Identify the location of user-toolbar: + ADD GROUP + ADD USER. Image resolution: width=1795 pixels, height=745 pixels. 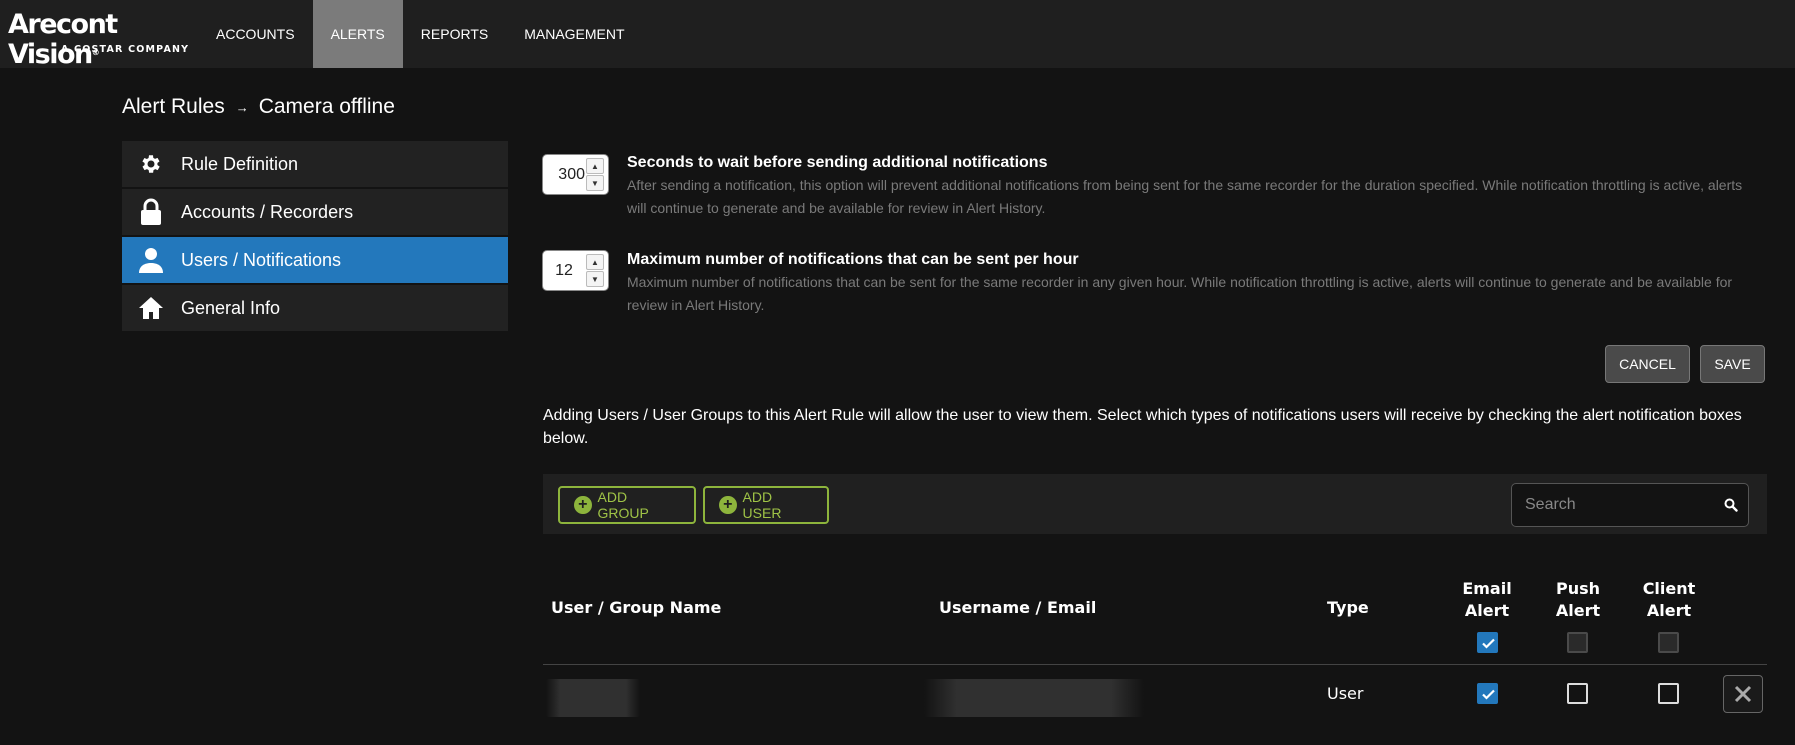
(1155, 504).